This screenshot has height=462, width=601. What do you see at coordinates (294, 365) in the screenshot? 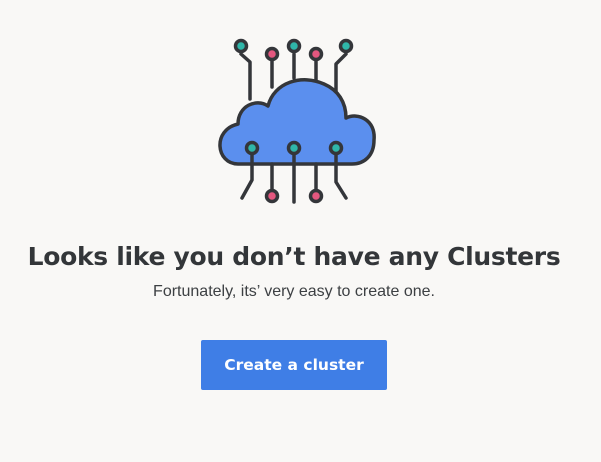
I see `create-cluster-button: Create a cluster` at bounding box center [294, 365].